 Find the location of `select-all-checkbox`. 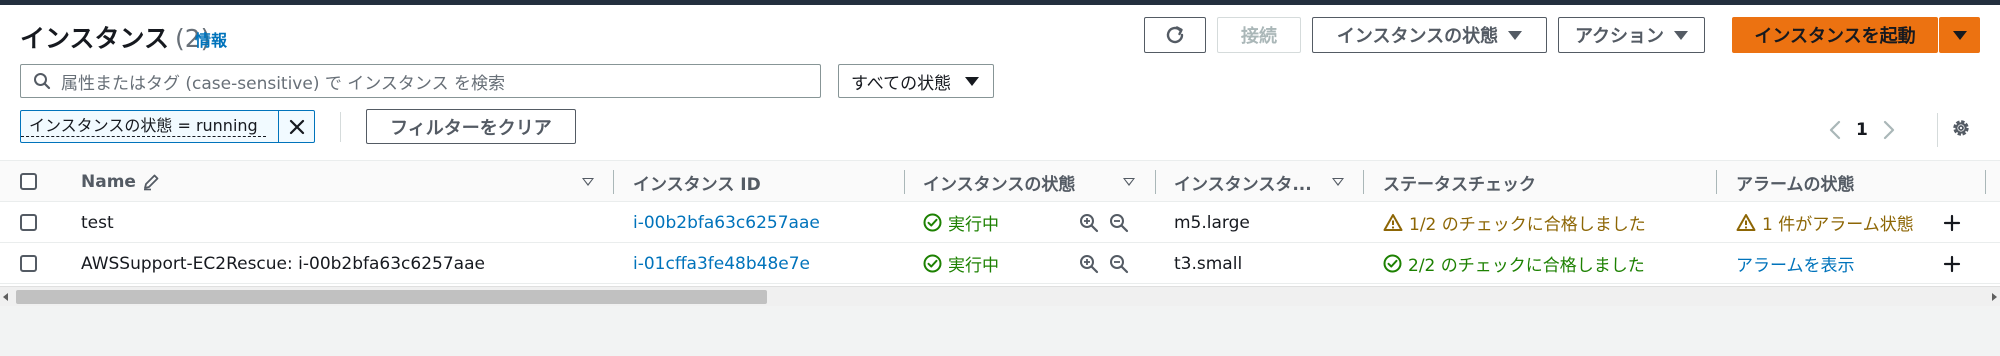

select-all-checkbox is located at coordinates (28, 181).